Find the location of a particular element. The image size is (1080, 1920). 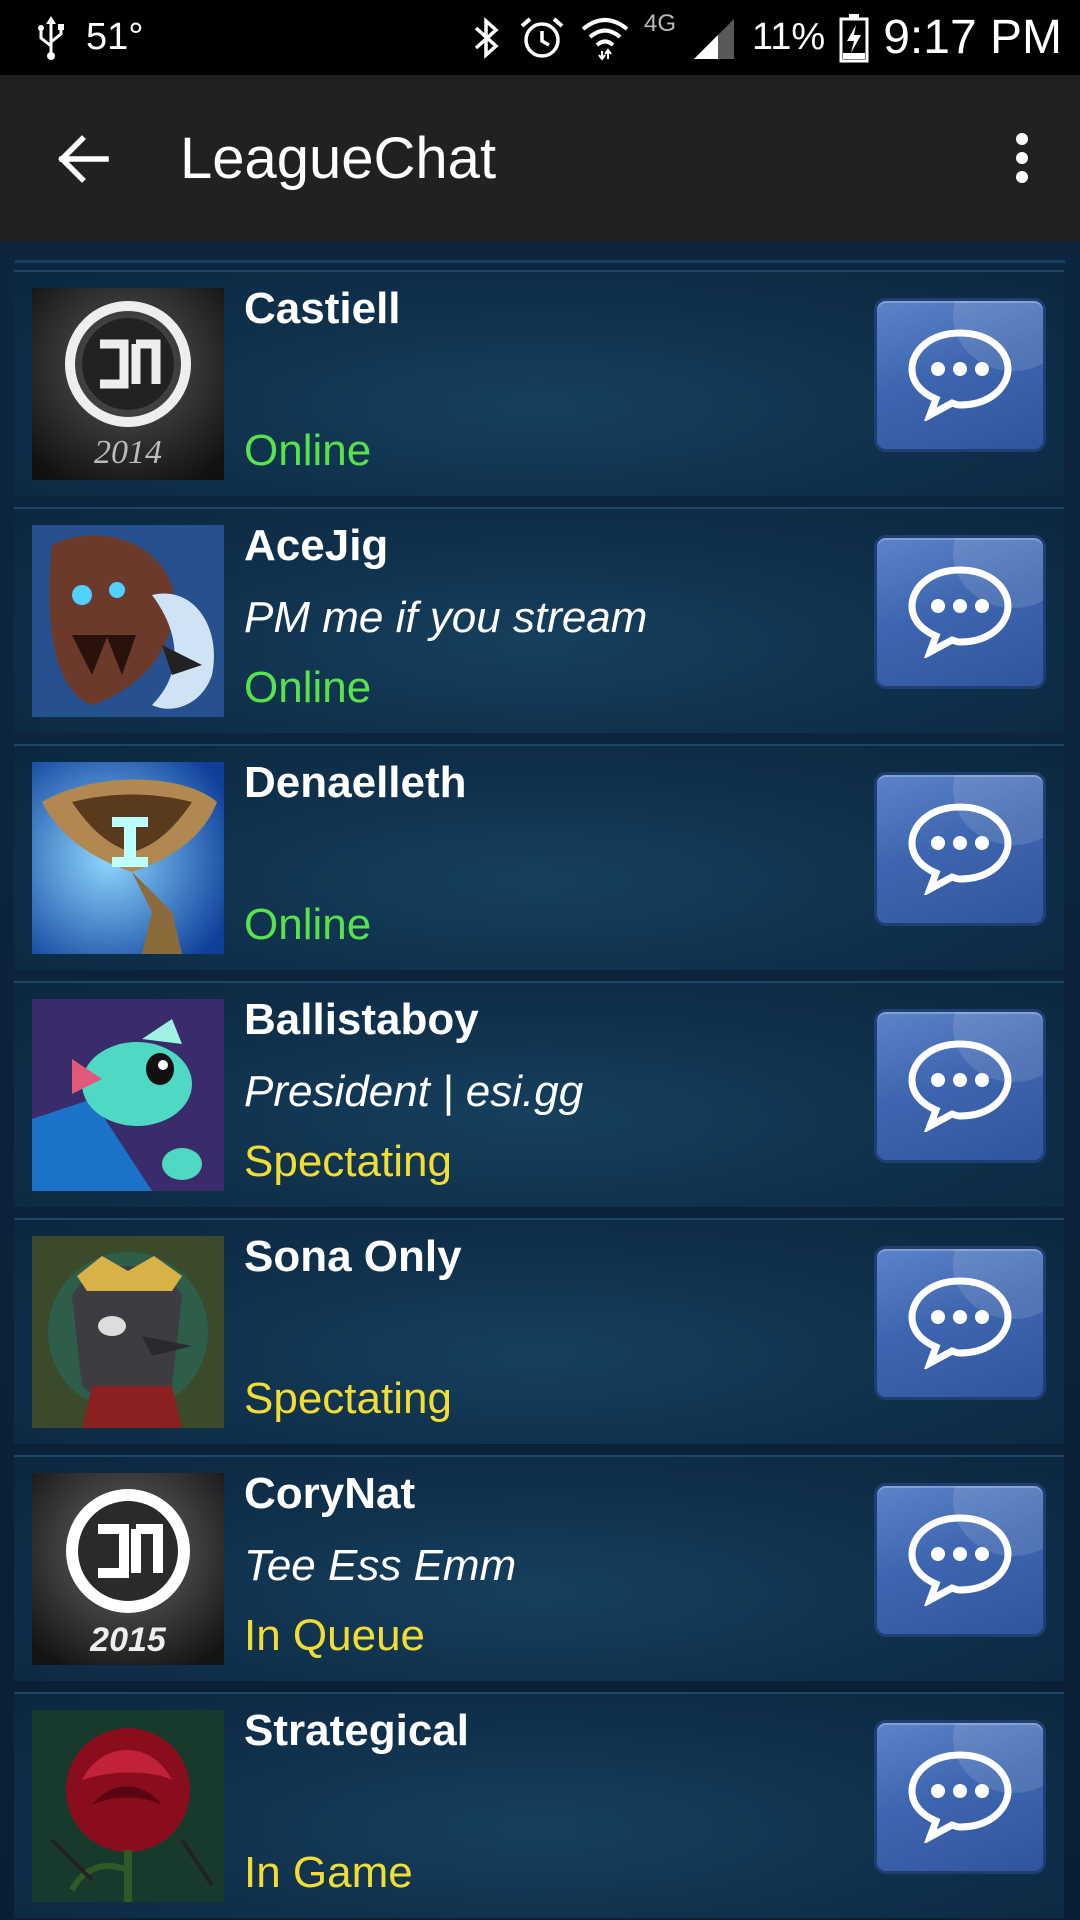

battery-charging-icon is located at coordinates (854, 38).